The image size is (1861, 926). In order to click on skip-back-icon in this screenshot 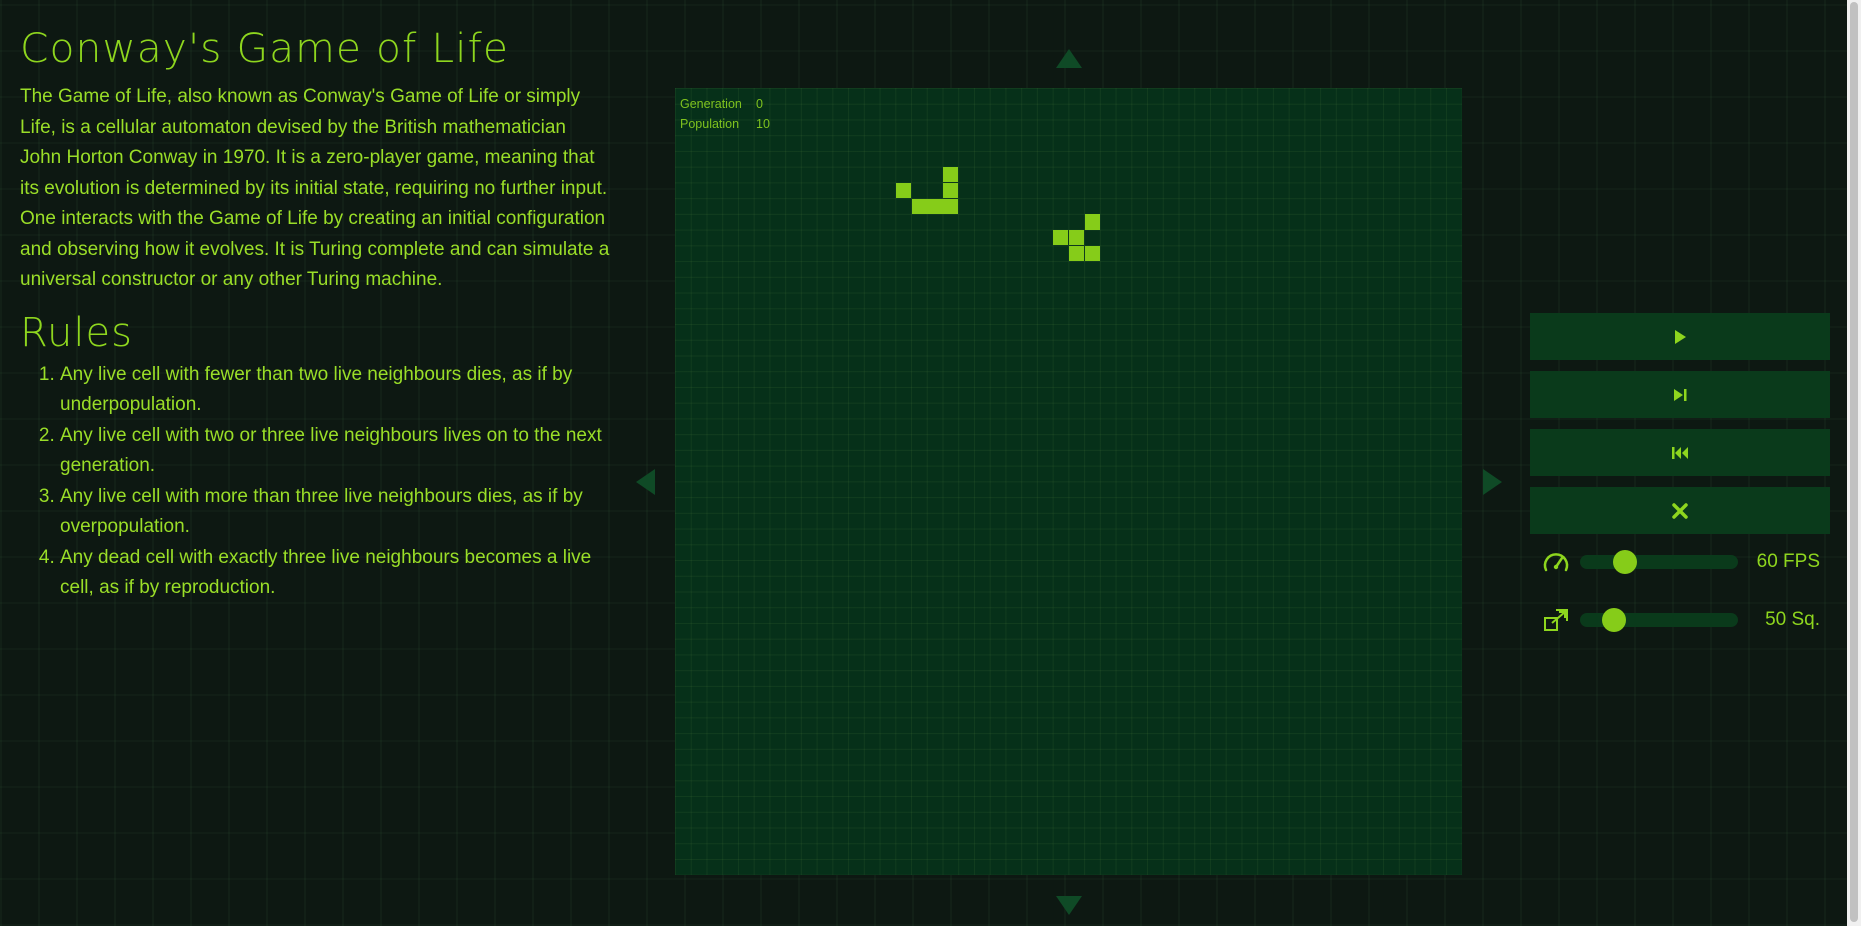, I will do `click(1680, 452)`.